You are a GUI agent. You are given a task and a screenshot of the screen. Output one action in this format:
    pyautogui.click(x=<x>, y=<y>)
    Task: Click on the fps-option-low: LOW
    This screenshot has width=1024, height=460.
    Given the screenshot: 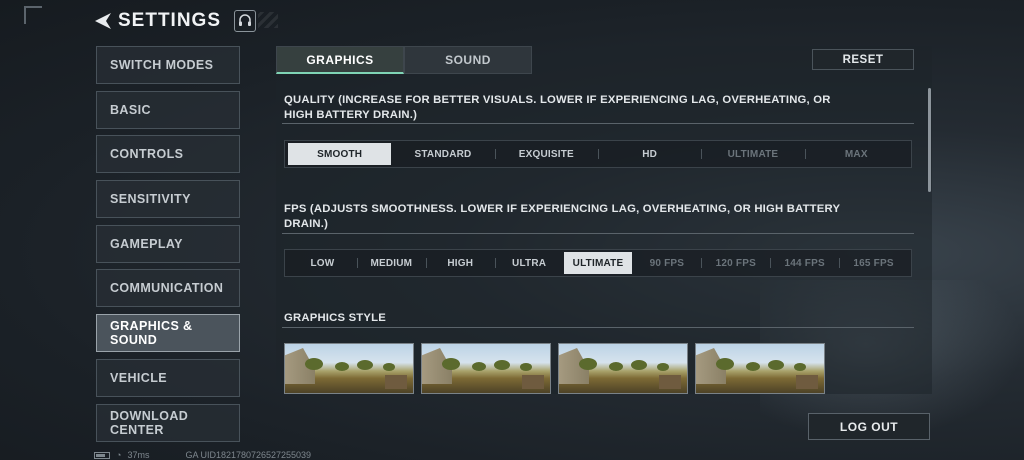 What is the action you would take?
    pyautogui.click(x=322, y=263)
    